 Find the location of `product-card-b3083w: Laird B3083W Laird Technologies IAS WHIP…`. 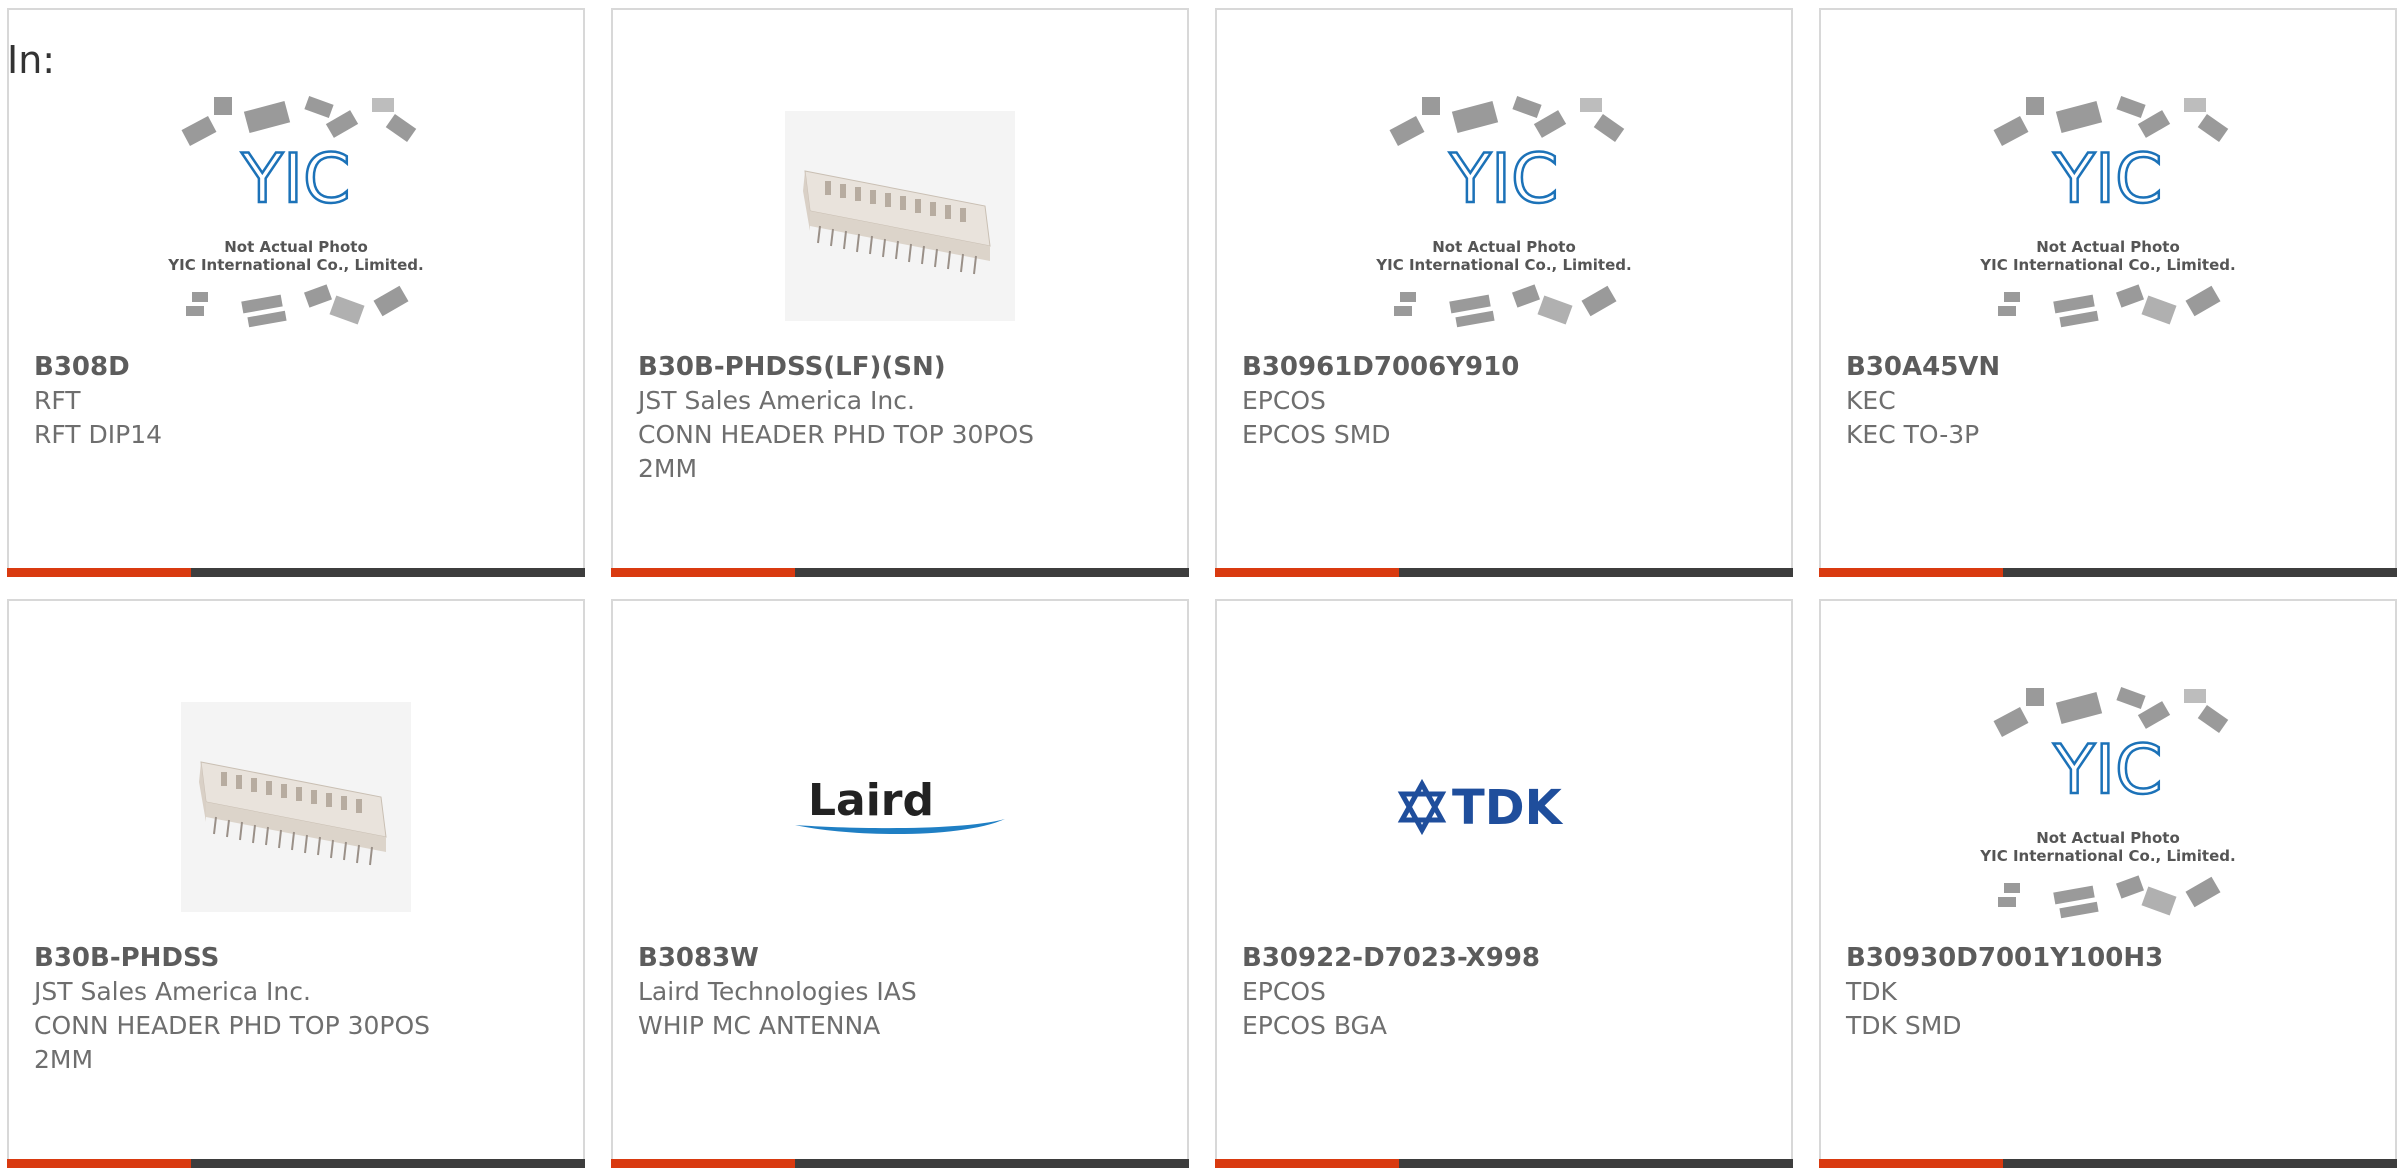

product-card-b3083w: Laird B3083W Laird Technologies IAS WHIP… is located at coordinates (900, 883).